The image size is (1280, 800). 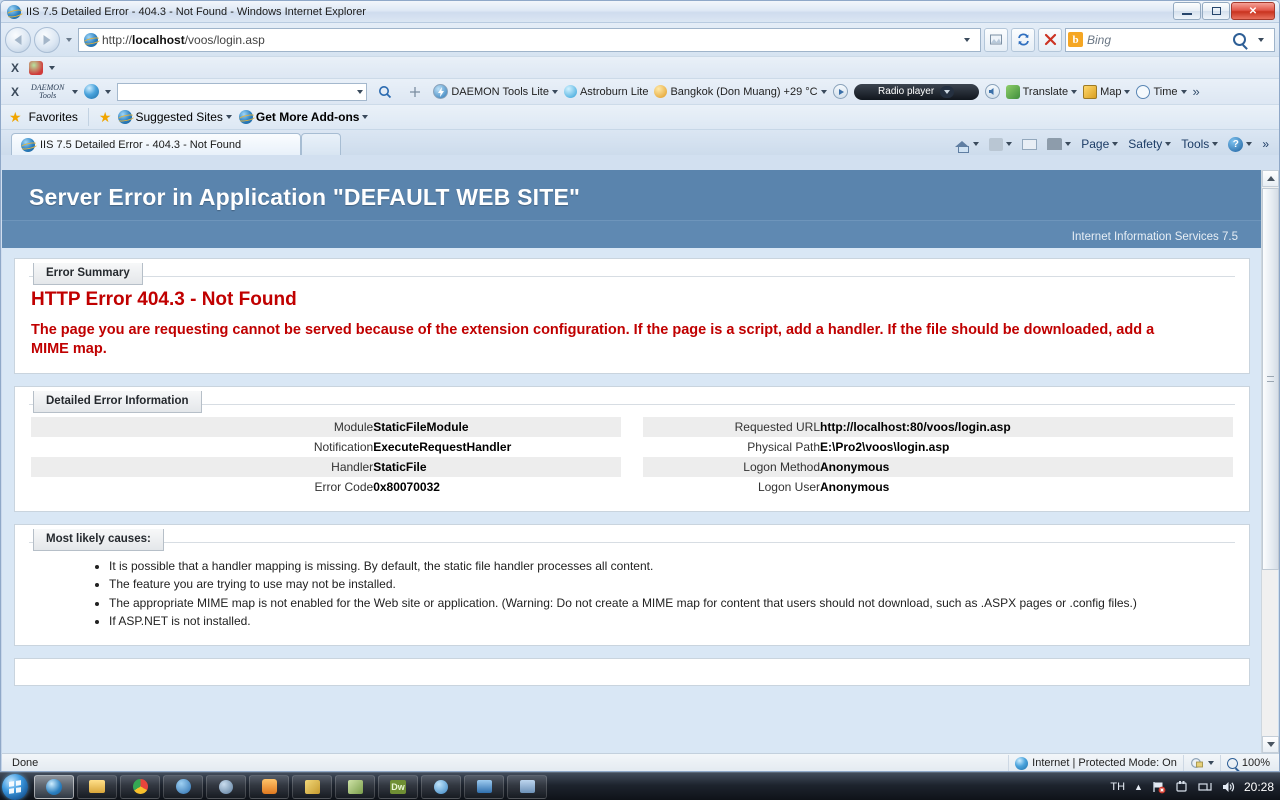 What do you see at coordinates (840, 91) in the screenshot?
I see `radio-play-icon` at bounding box center [840, 91].